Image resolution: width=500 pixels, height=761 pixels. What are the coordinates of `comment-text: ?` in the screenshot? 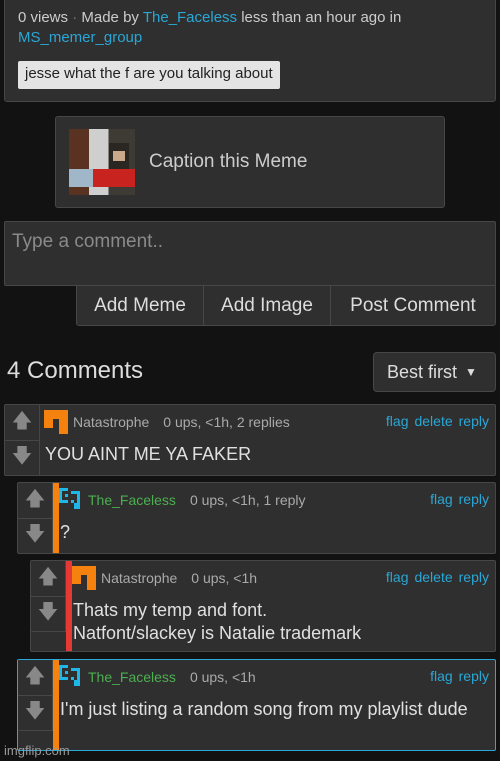 It's located at (65, 532).